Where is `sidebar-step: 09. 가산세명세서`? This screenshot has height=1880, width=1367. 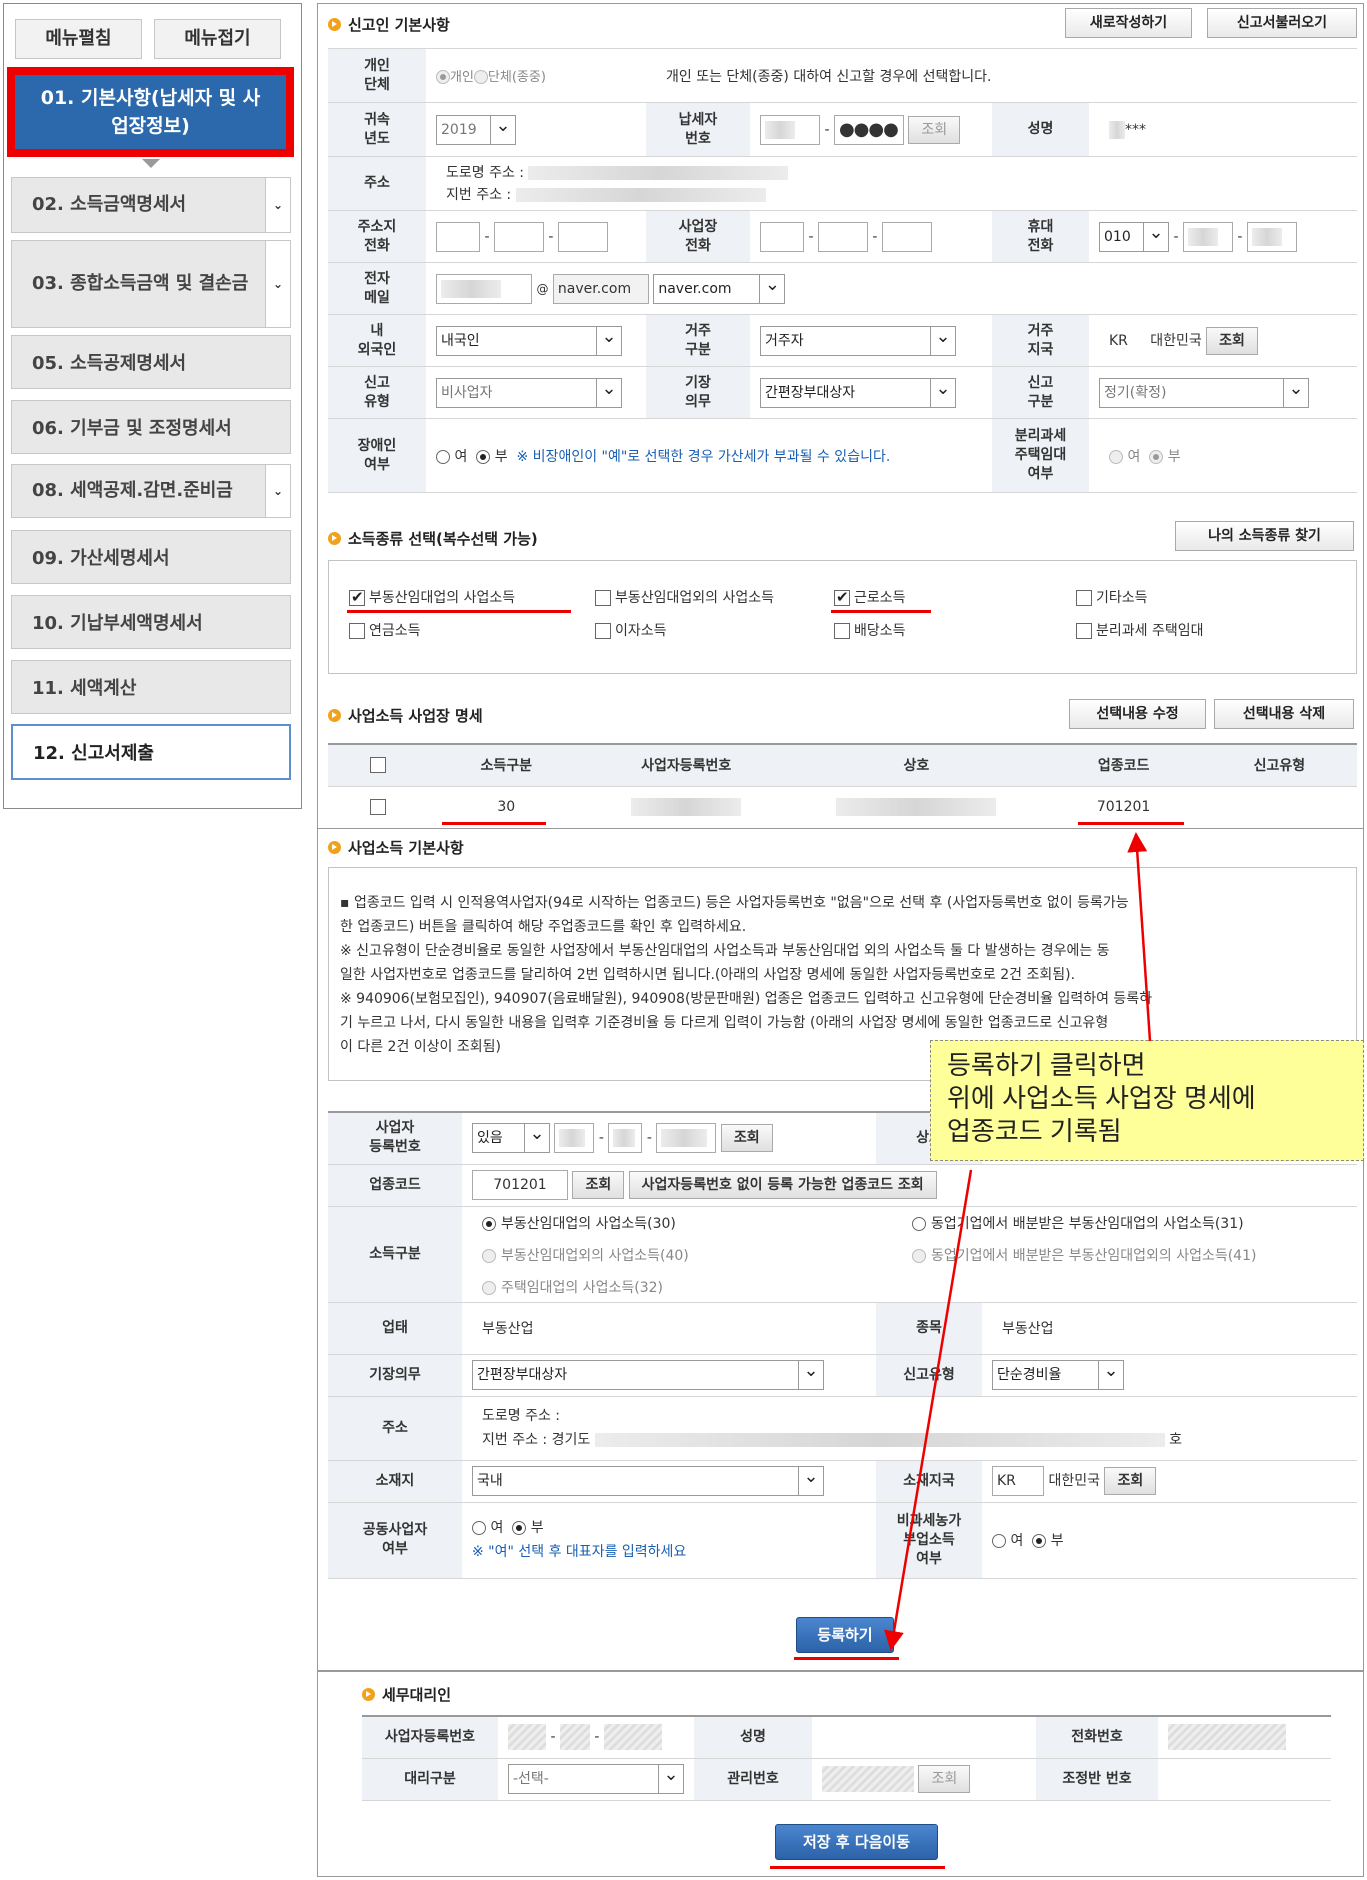 sidebar-step: 09. 가산세명세서 is located at coordinates (151, 557).